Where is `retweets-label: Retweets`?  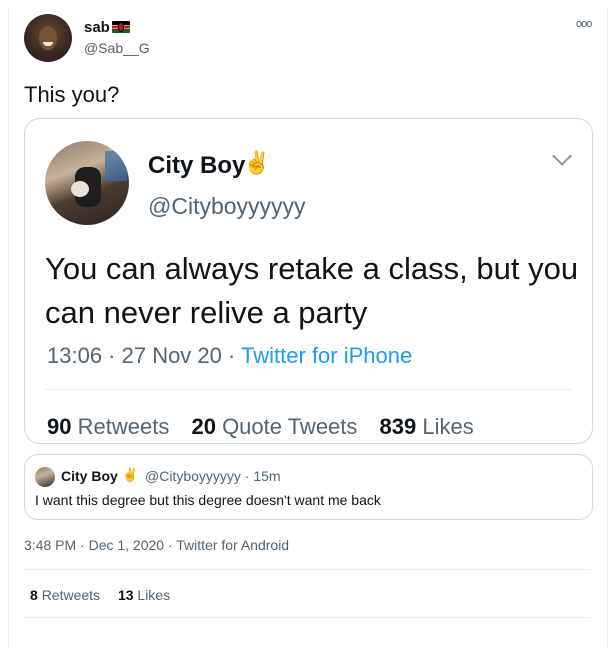 retweets-label: Retweets is located at coordinates (71, 595).